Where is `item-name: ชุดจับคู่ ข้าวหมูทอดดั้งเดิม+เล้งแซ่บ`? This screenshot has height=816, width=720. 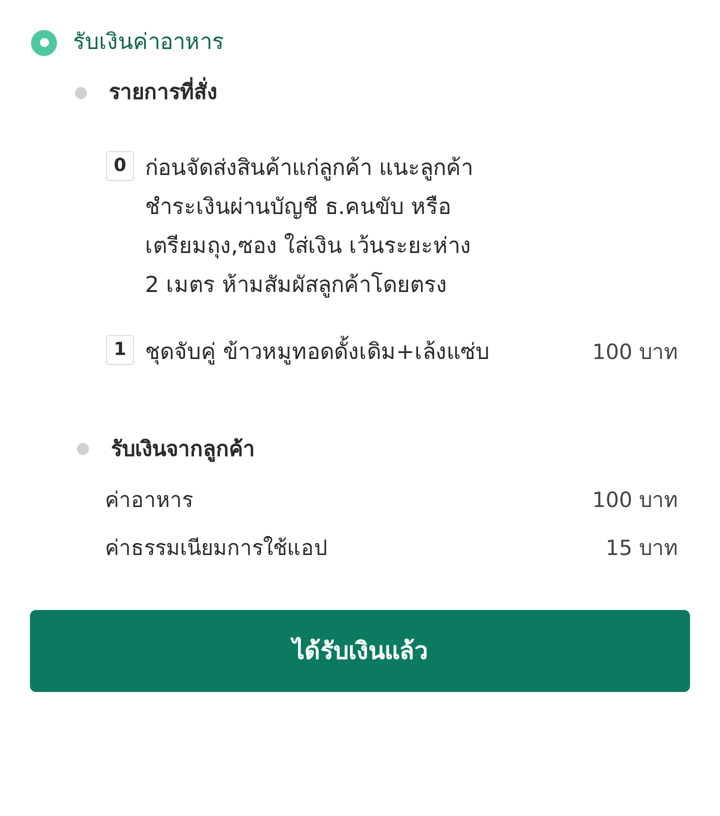
item-name: ชุดจับคู่ ข้าวหมูทอดดั้งเดิม+เล้งแซ่บ is located at coordinates (317, 352).